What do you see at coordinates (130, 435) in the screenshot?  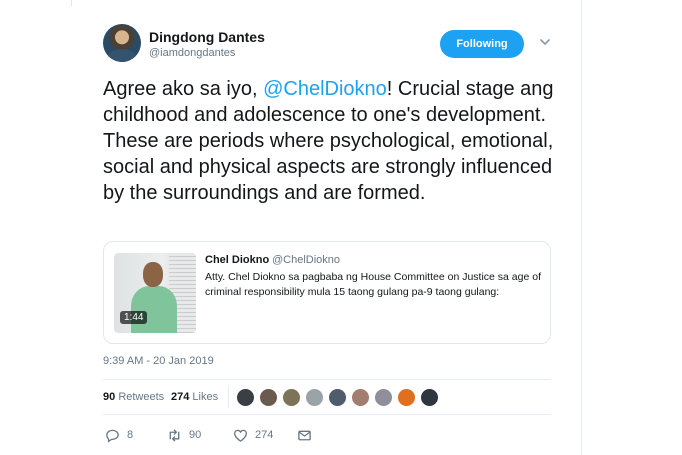 I see `reply-count: 8` at bounding box center [130, 435].